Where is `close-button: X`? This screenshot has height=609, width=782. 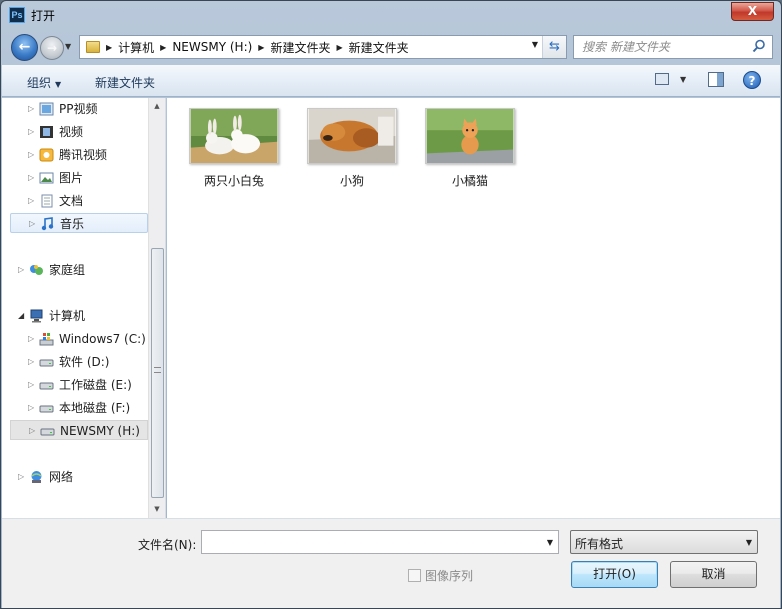 close-button: X is located at coordinates (752, 11).